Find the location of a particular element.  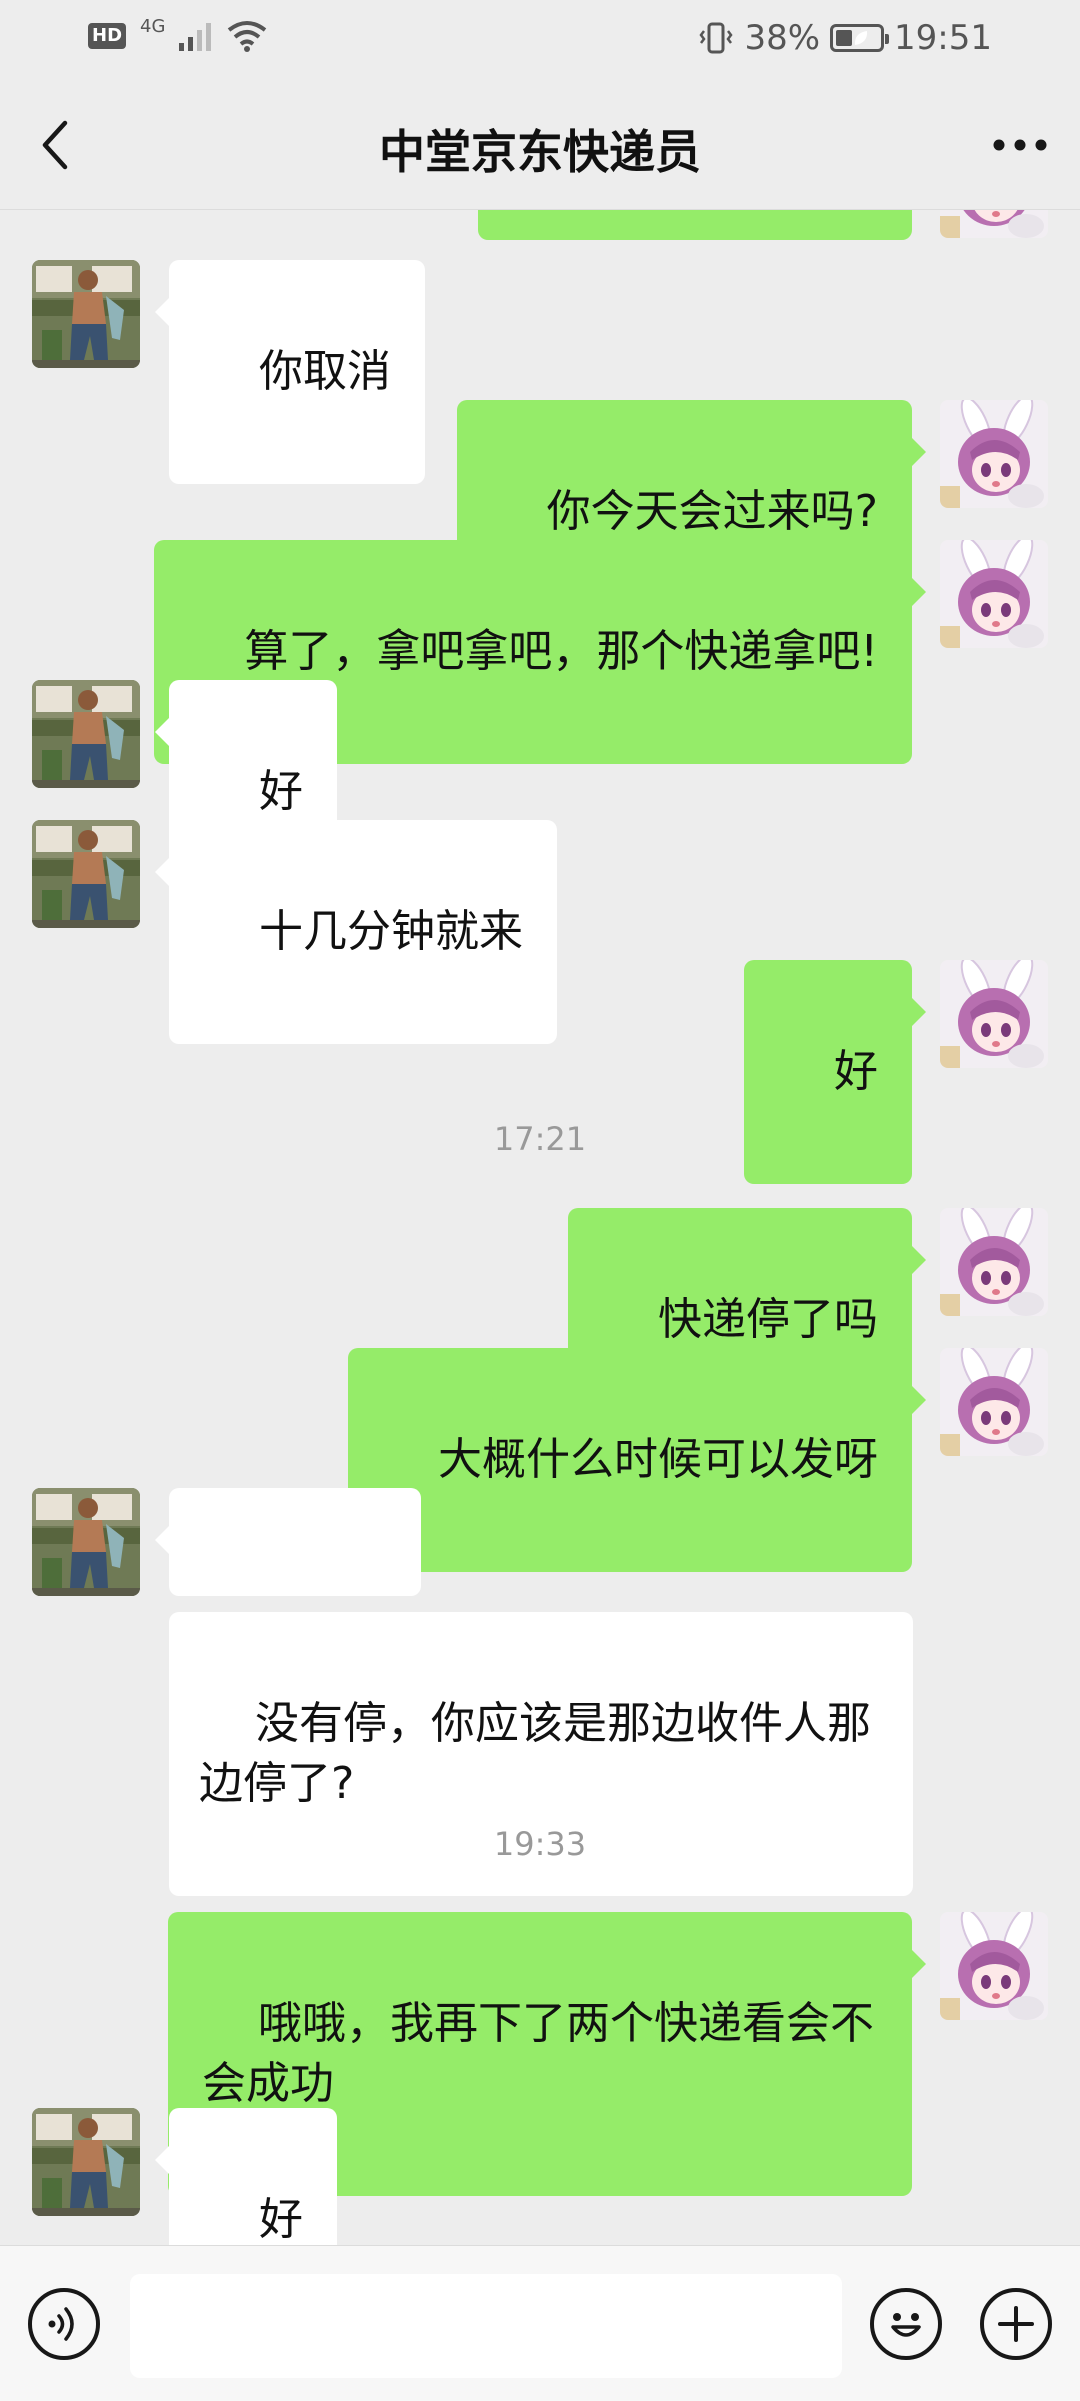

message-bubble: 好 is located at coordinates (246, 2176).